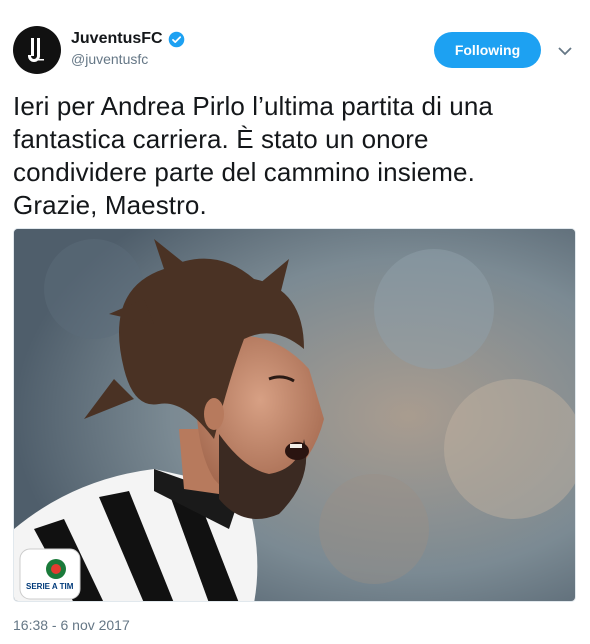 The height and width of the screenshot is (644, 590). I want to click on account-handle: @juventusfc, so click(128, 59).